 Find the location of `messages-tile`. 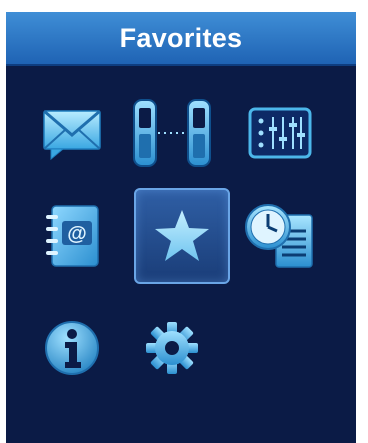

messages-tile is located at coordinates (72, 133).